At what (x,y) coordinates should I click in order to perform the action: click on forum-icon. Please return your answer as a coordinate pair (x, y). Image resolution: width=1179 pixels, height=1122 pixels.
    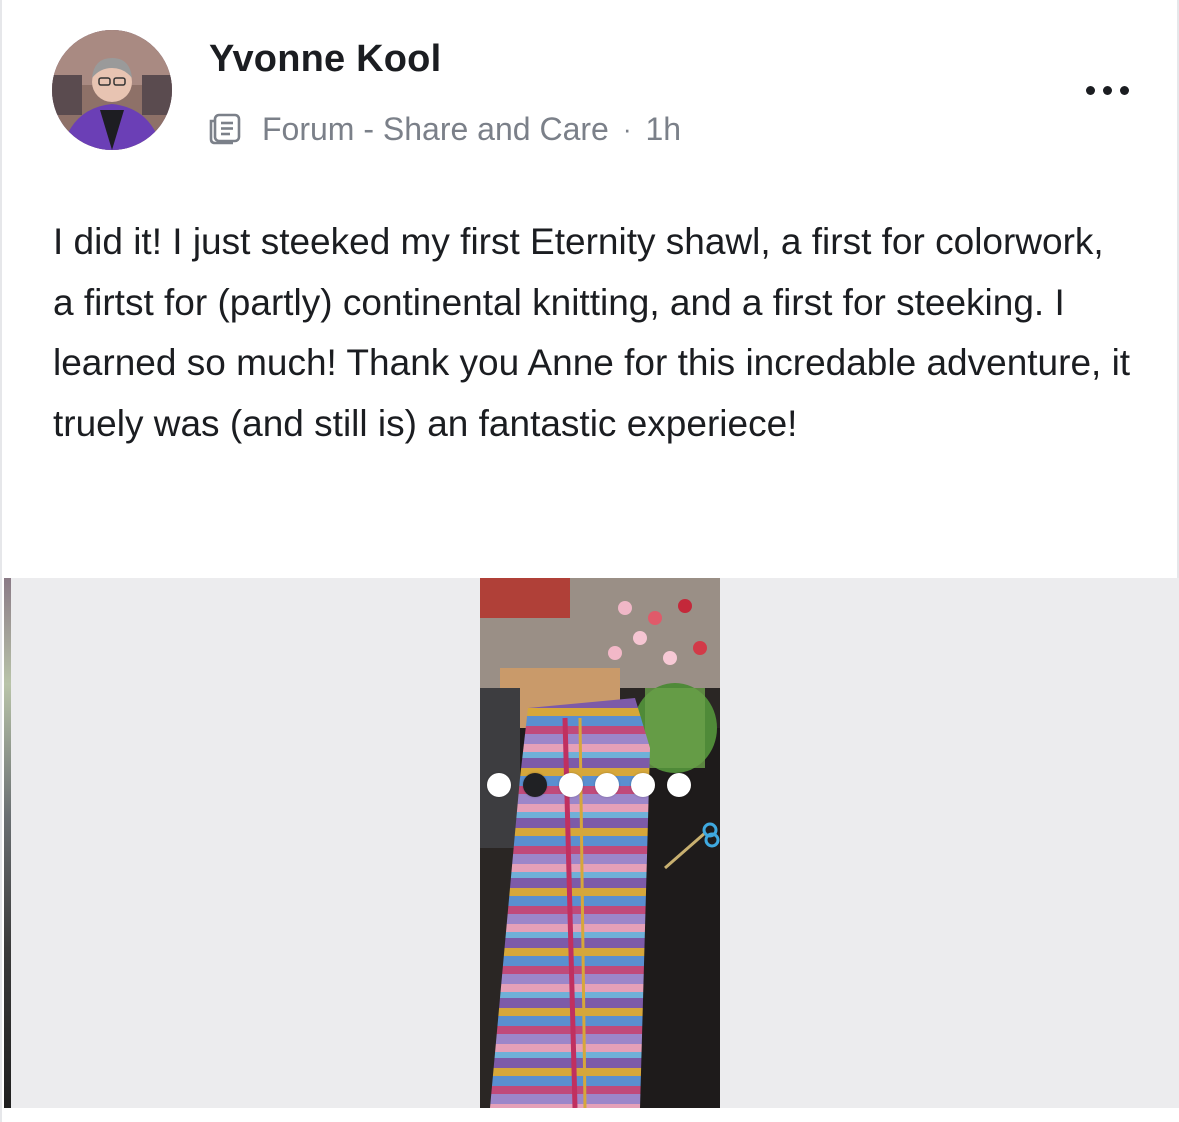
    Looking at the image, I should click on (225, 129).